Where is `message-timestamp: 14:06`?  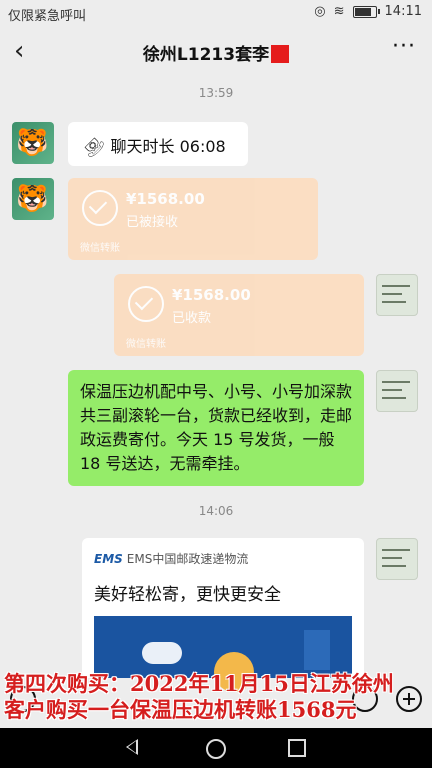 message-timestamp: 14:06 is located at coordinates (216, 511).